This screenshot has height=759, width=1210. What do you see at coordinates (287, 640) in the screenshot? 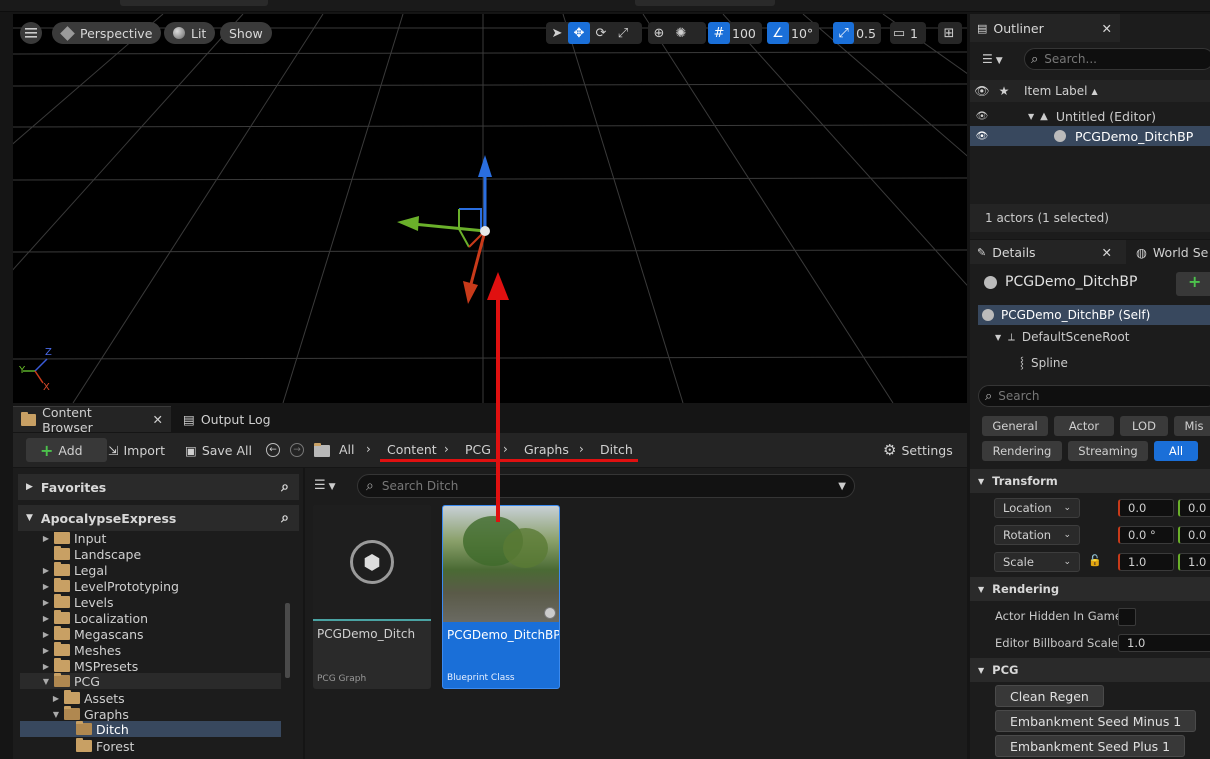
I see `tree-scrollbar` at bounding box center [287, 640].